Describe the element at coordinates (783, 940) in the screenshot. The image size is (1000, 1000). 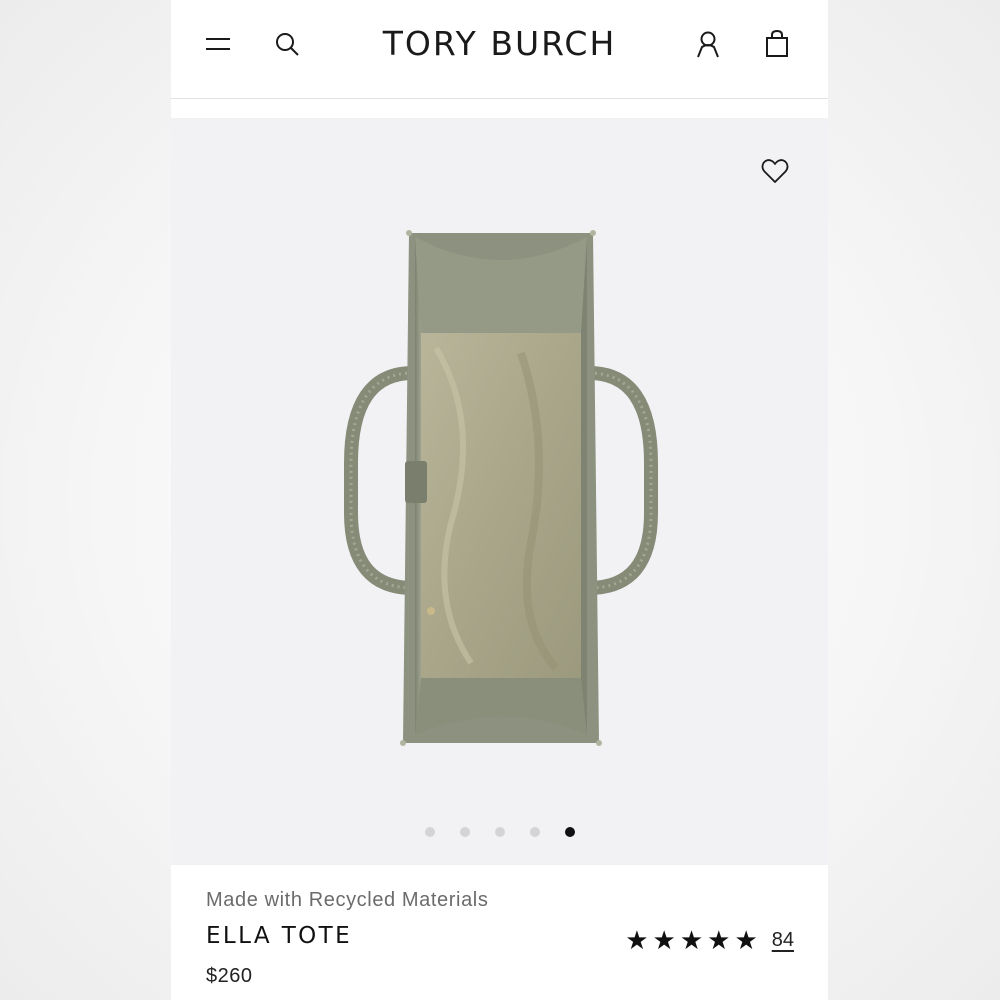
I see `review-count-link: 84` at that location.